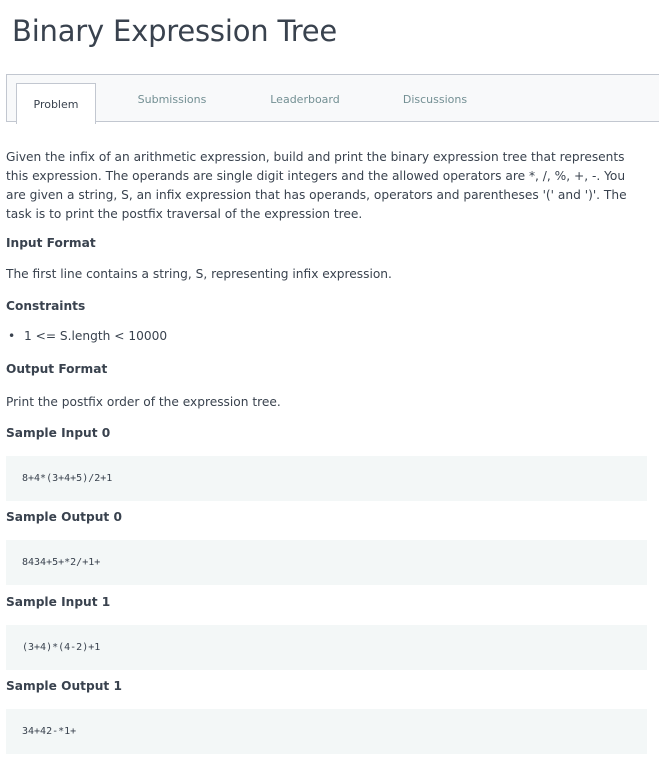 Image resolution: width=659 pixels, height=765 pixels. What do you see at coordinates (326, 478) in the screenshot?
I see `sample-input-0-code: 8+4*(3+4+5)/2+1` at bounding box center [326, 478].